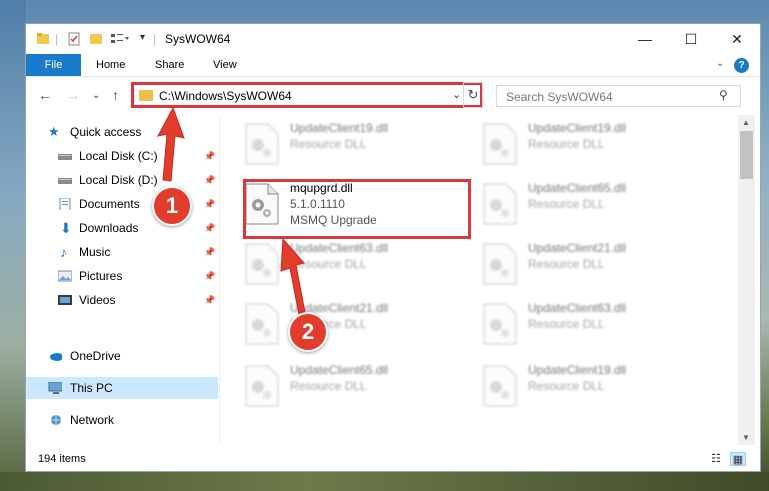 This screenshot has height=491, width=769. Describe the element at coordinates (645, 39) in the screenshot. I see `minimize-button: —` at that location.